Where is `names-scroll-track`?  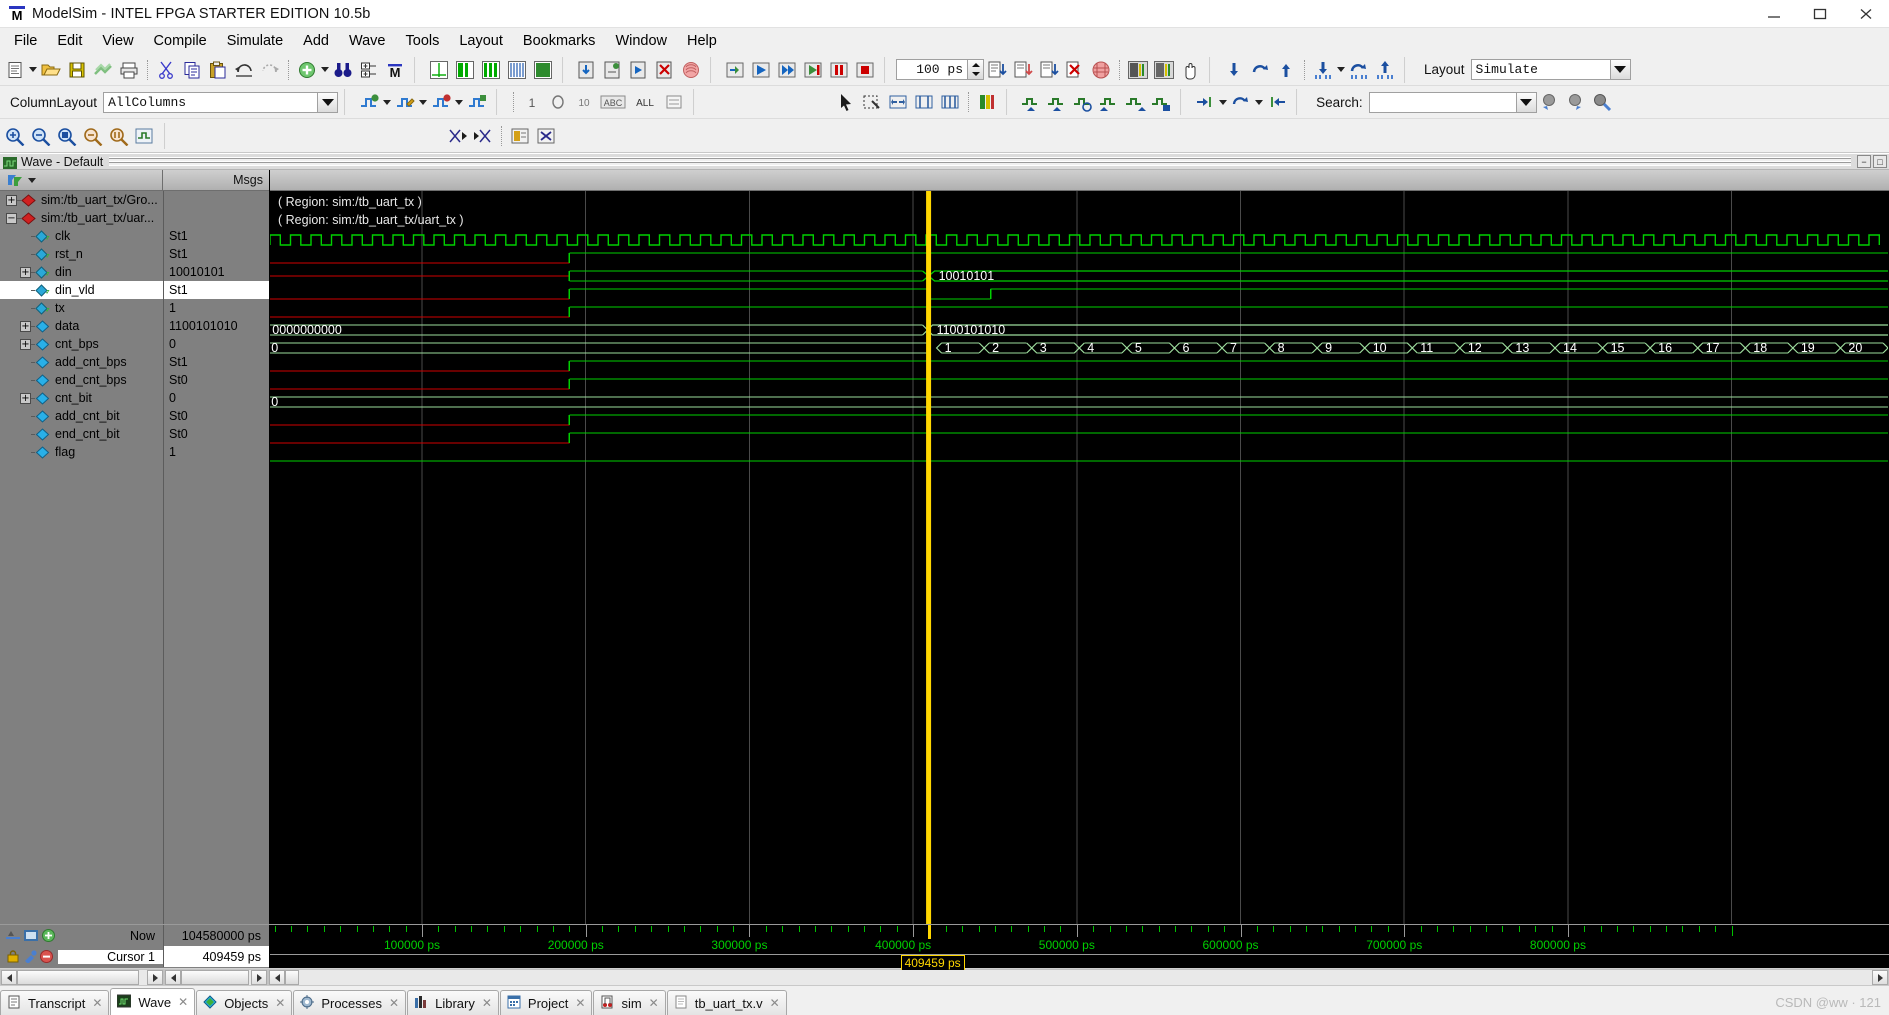 names-scroll-track is located at coordinates (82, 977).